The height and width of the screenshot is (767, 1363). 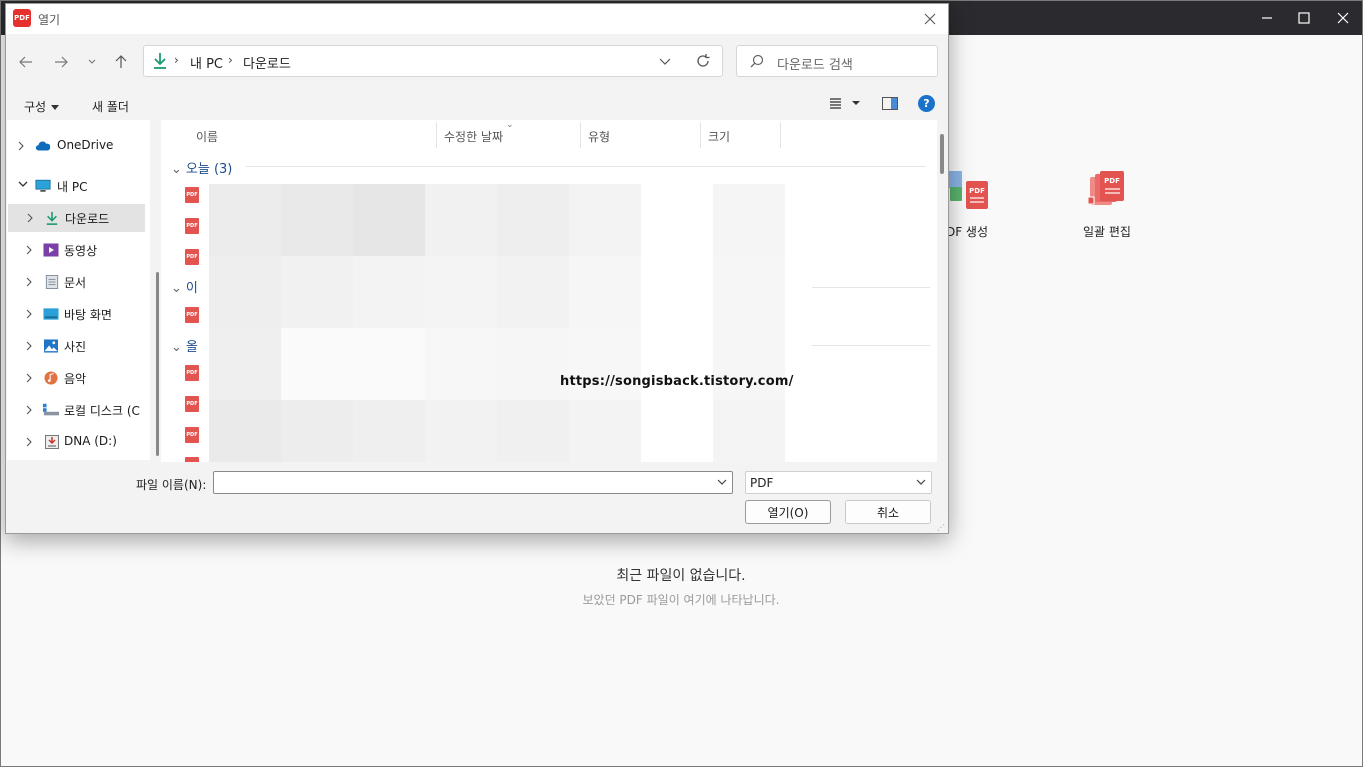 What do you see at coordinates (1107, 232) in the screenshot?
I see `batch-edit-label: 일괄 편집` at bounding box center [1107, 232].